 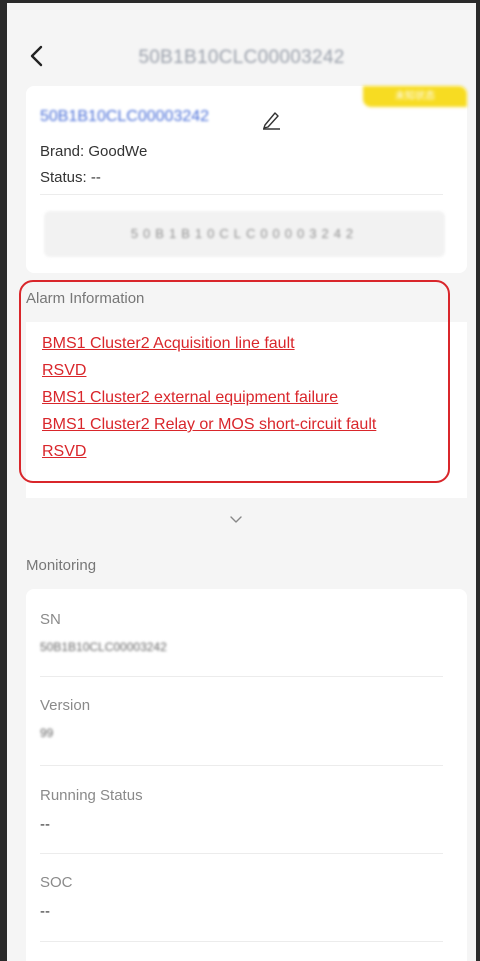 What do you see at coordinates (478, 480) in the screenshot?
I see `window-frame-right` at bounding box center [478, 480].